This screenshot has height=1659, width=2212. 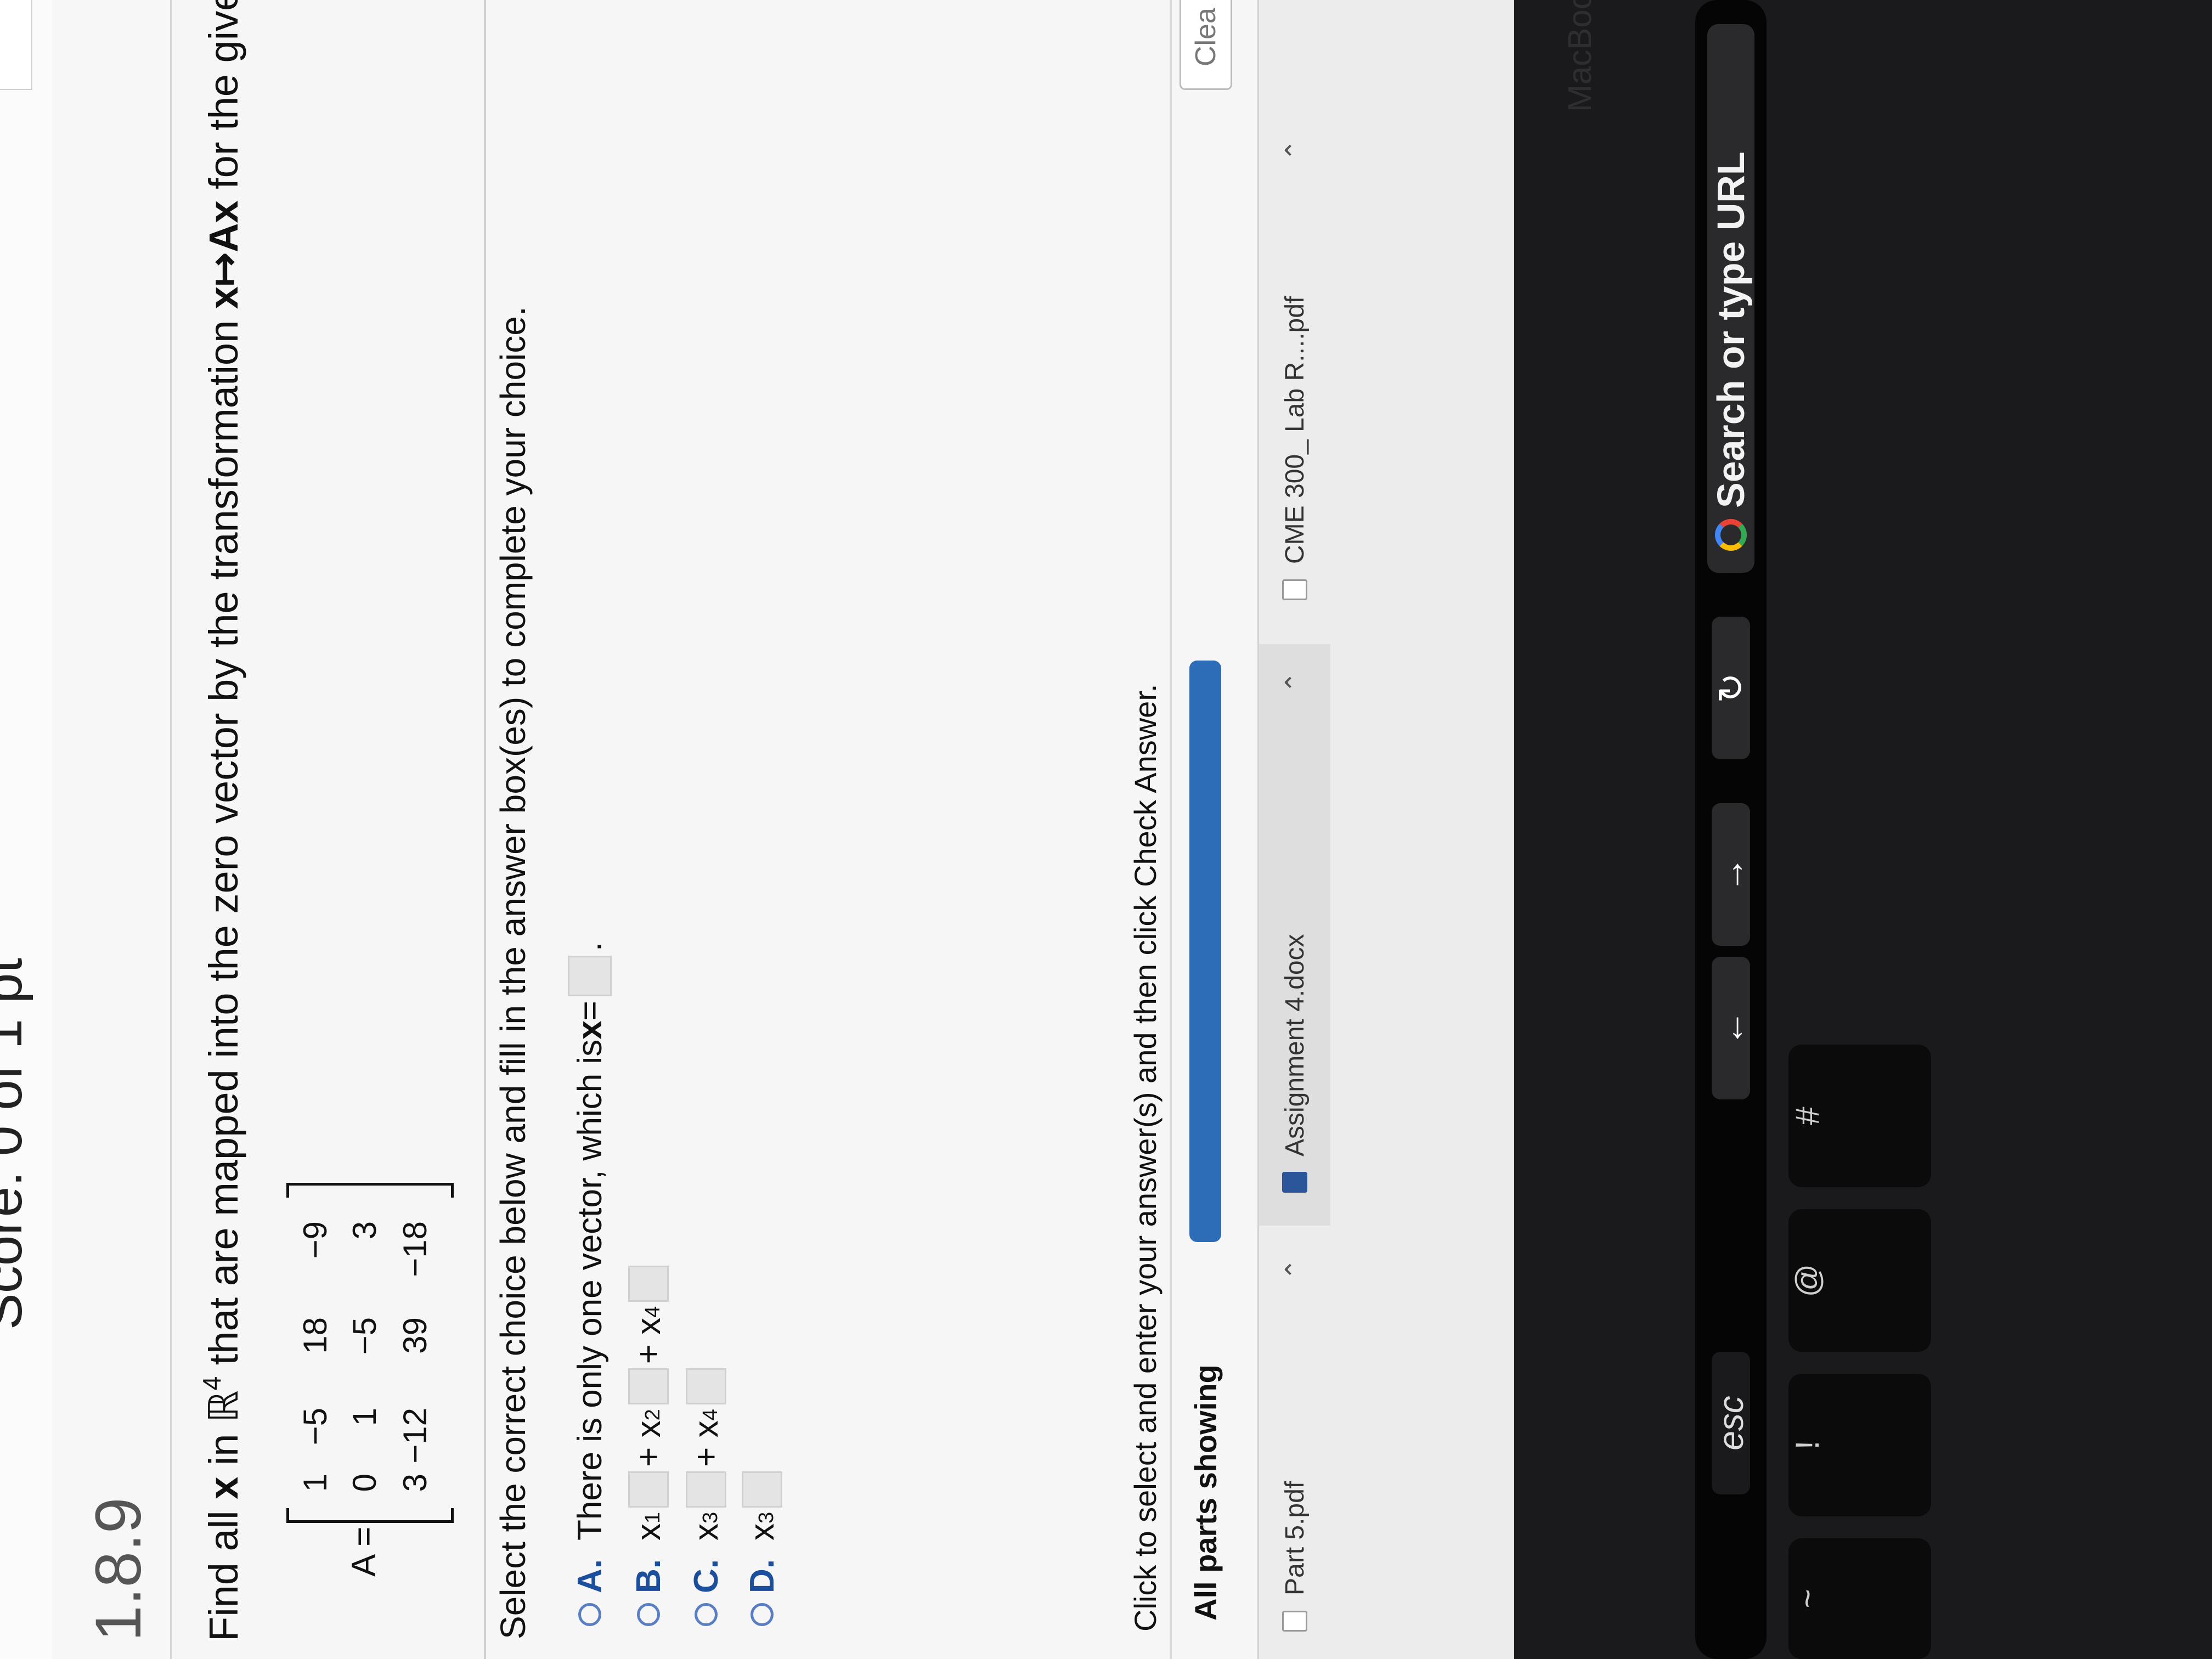 I want to click on key-2: @, so click(x=1860, y=1280).